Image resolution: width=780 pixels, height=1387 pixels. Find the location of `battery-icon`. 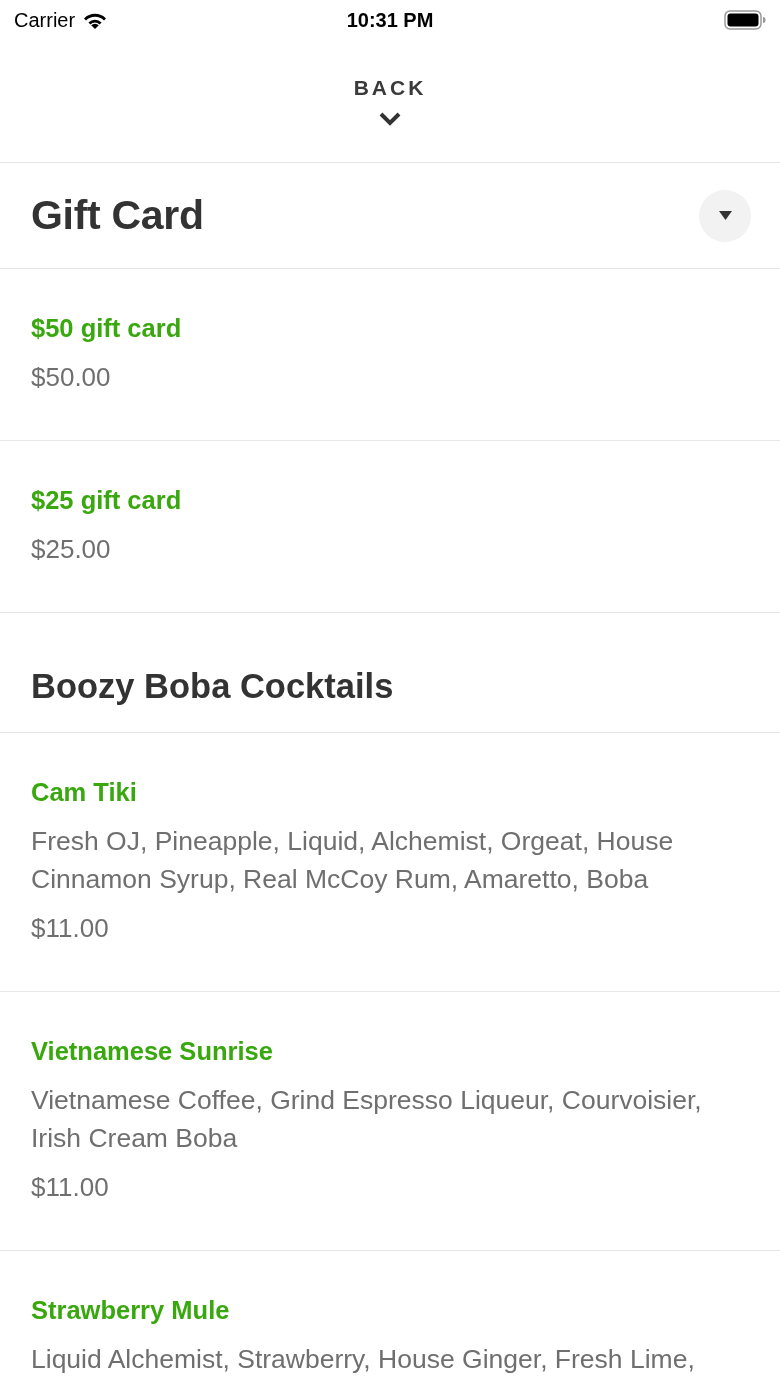

battery-icon is located at coordinates (745, 20).